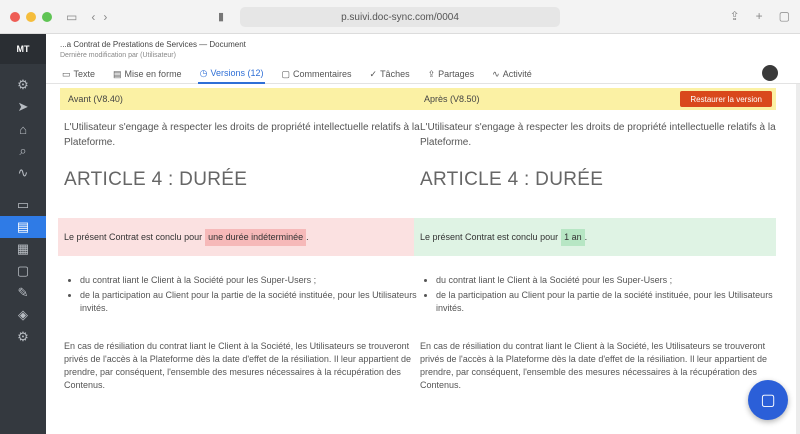  I want to click on comment-icon: ▢, so click(285, 73).